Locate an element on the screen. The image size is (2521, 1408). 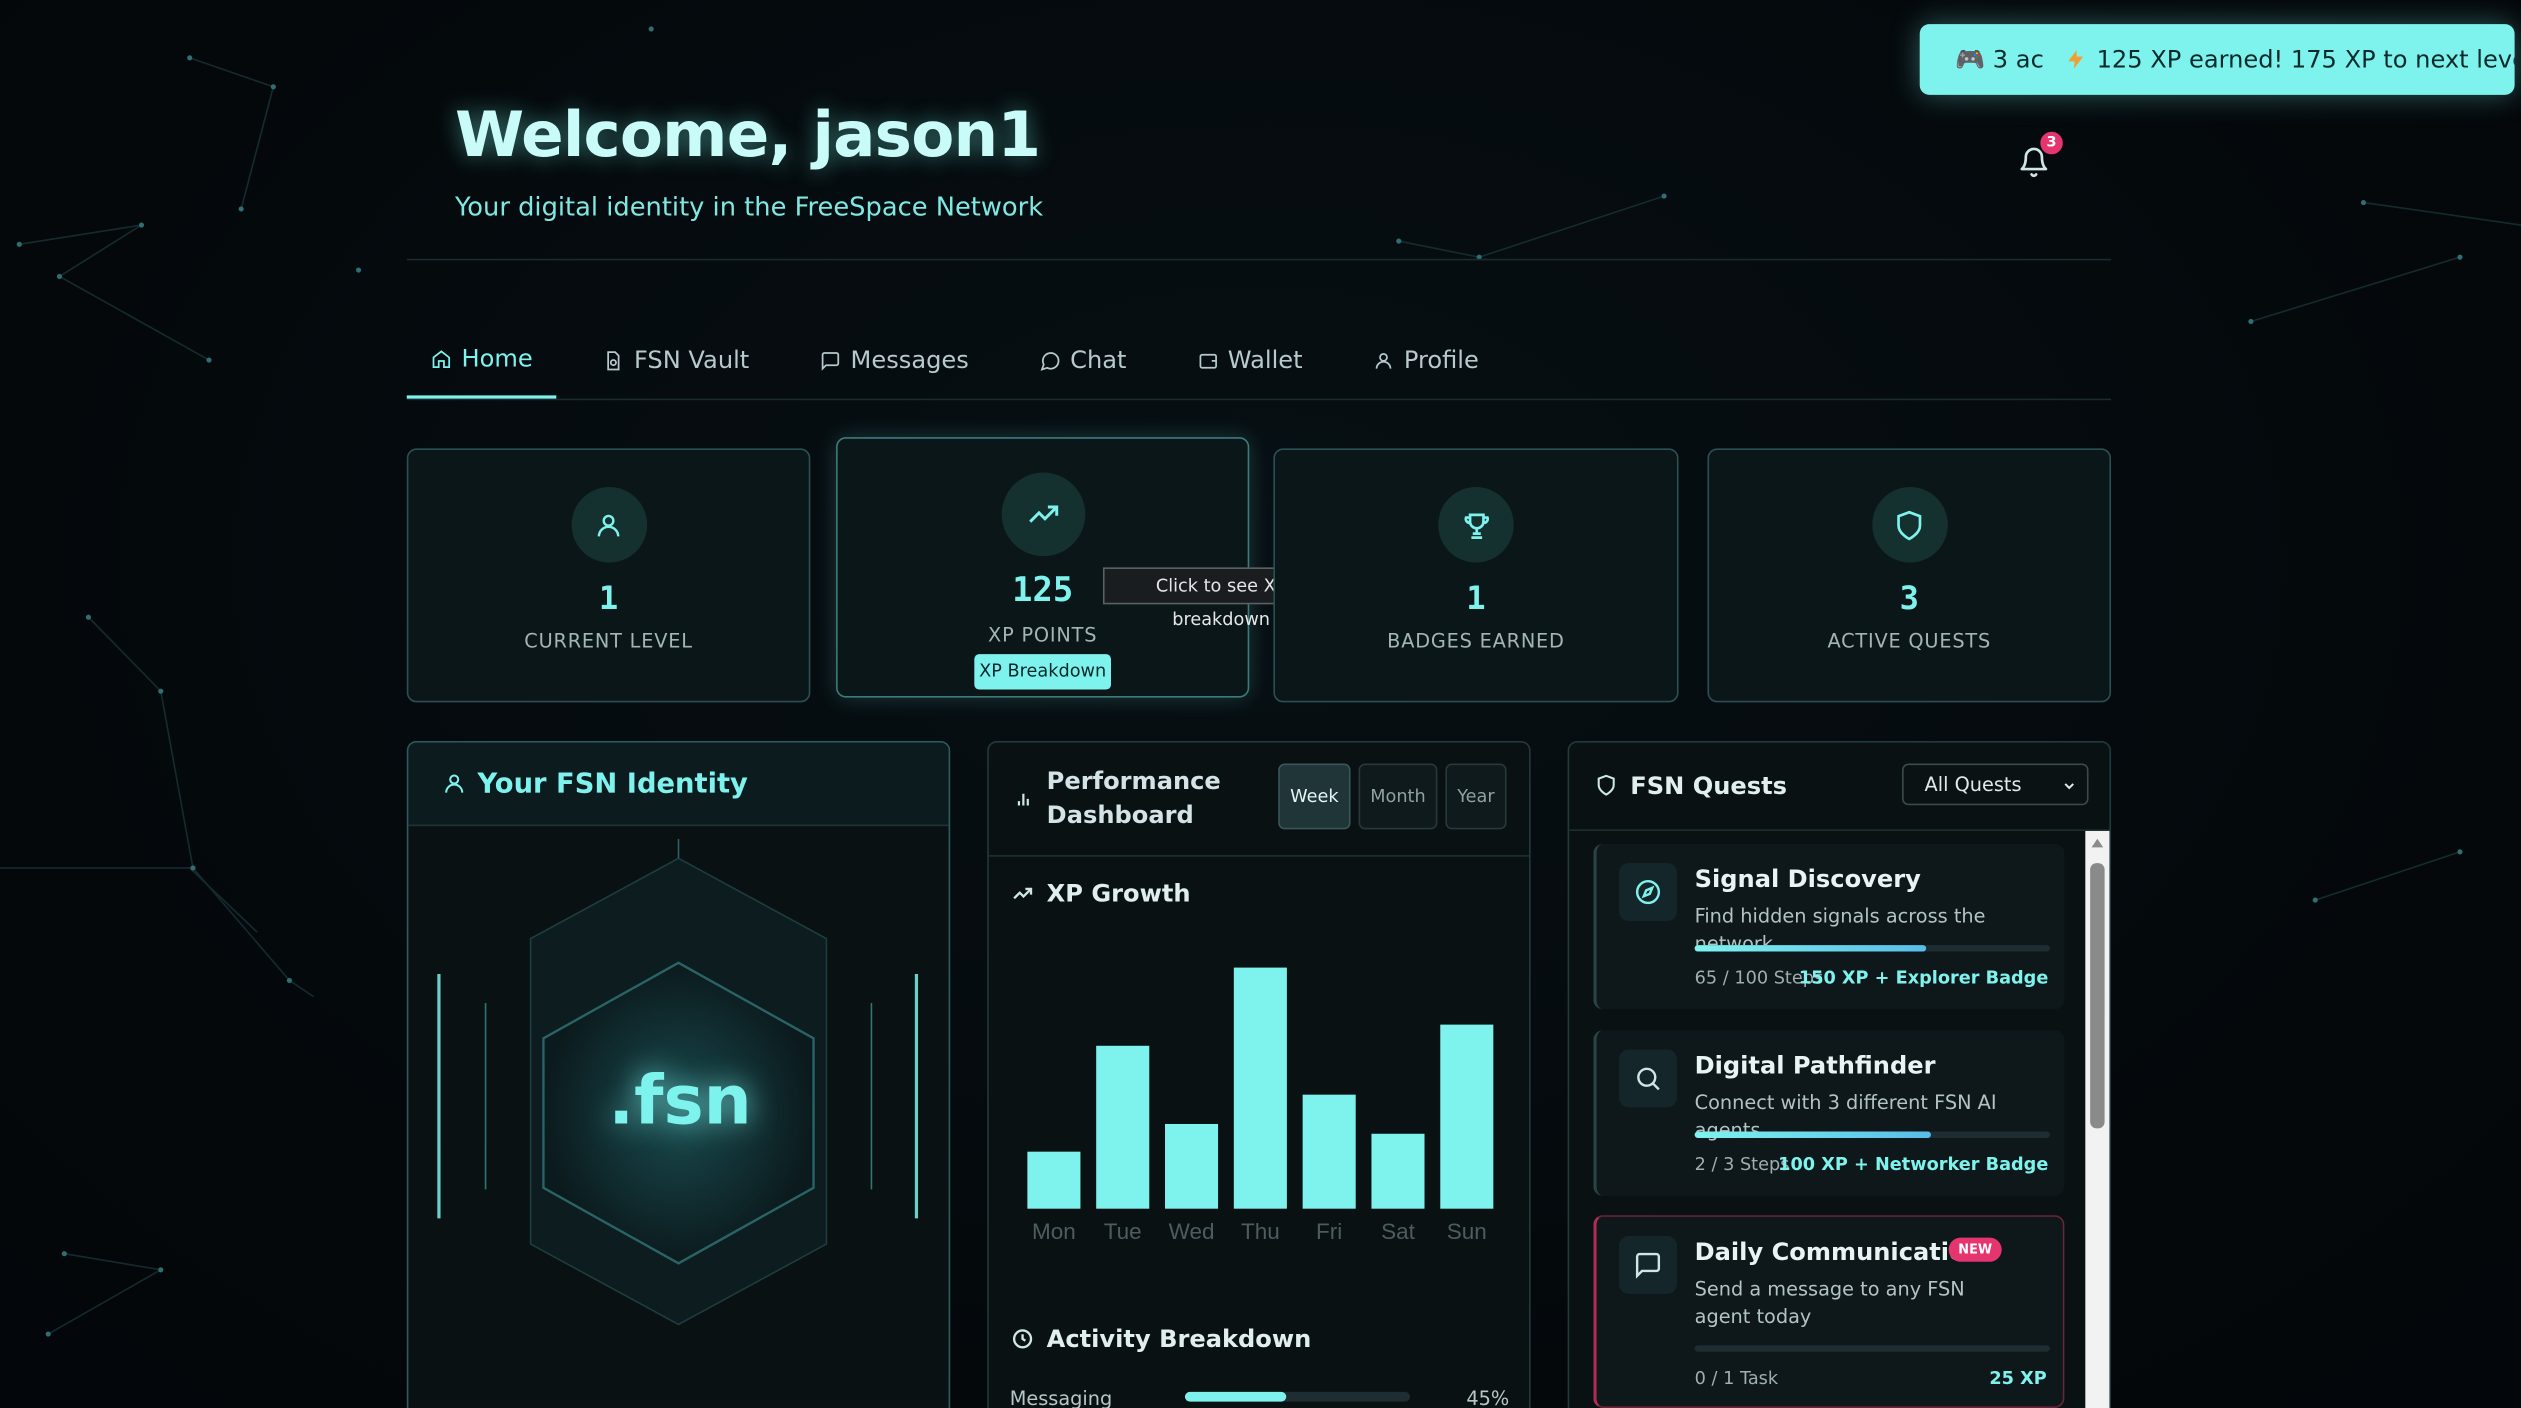
activity-bar-fill is located at coordinates (1235, 1396).